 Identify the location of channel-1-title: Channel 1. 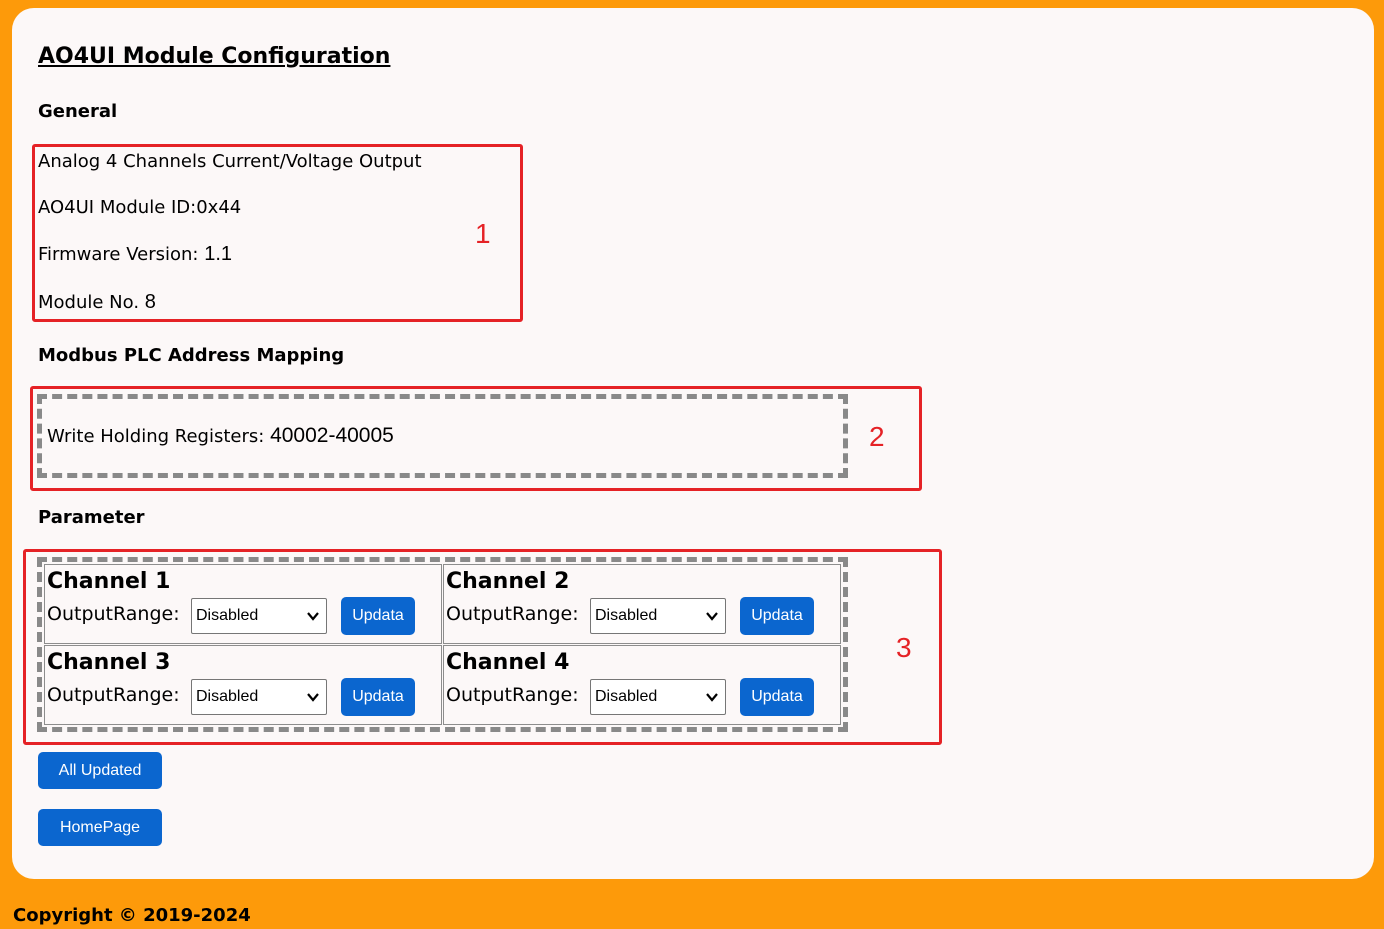
(109, 581).